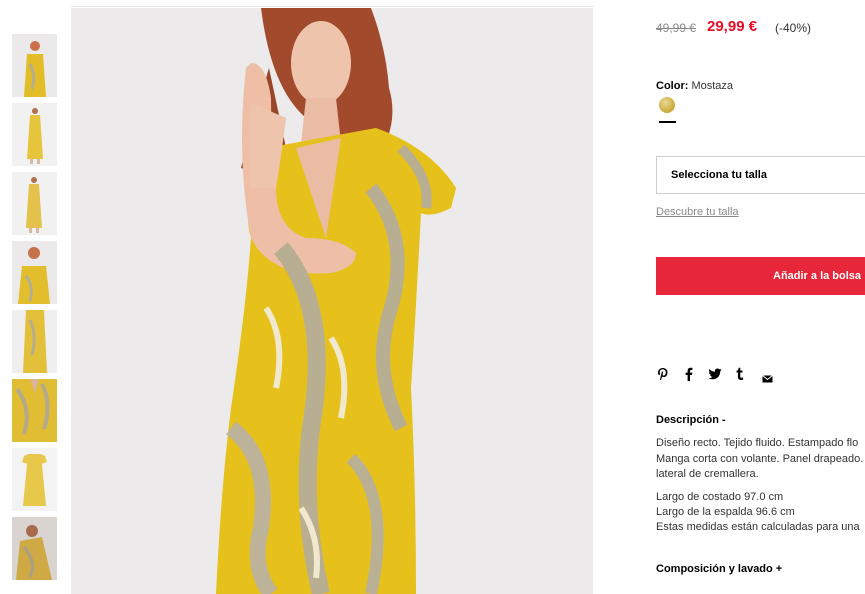 This screenshot has height=594, width=865. I want to click on color-label: Color: Mostaza, so click(694, 86).